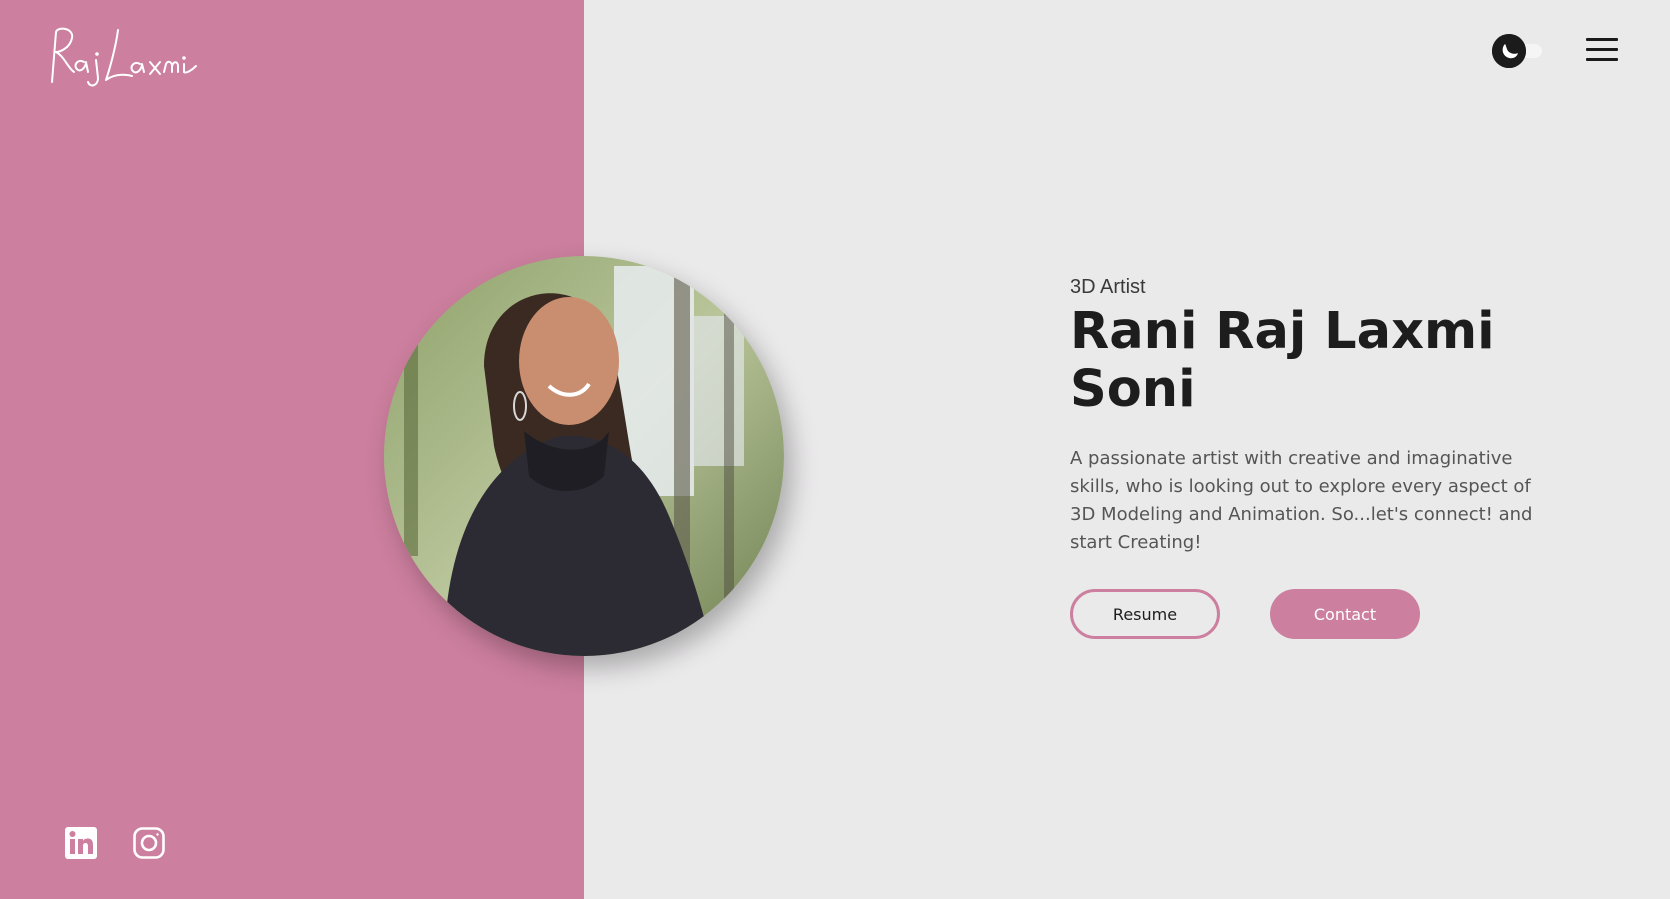  I want to click on instagram-icon, so click(149, 843).